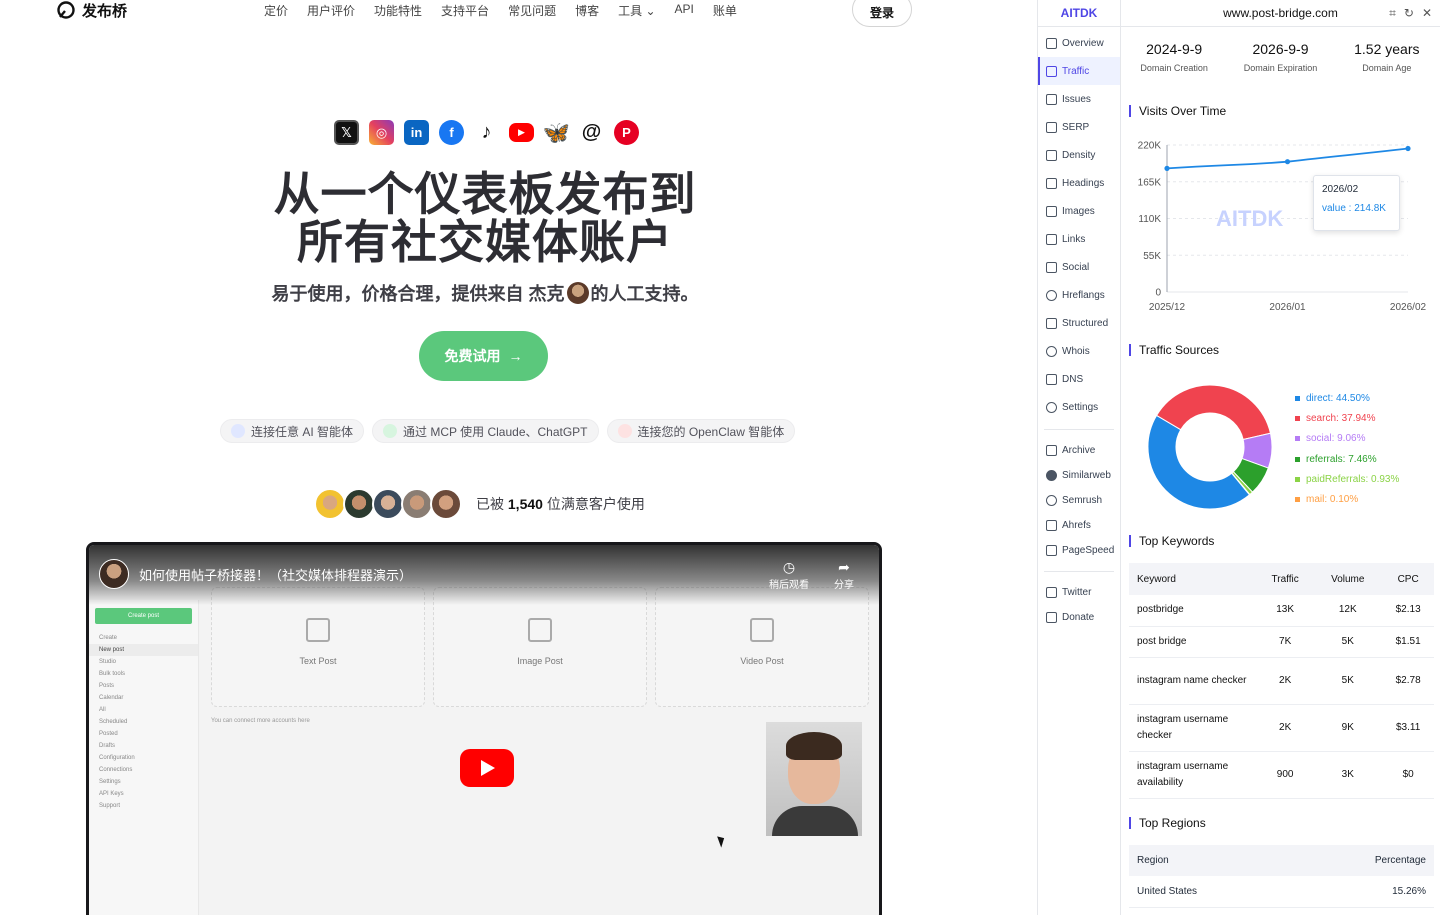 Image resolution: width=1440 pixels, height=915 pixels. What do you see at coordinates (1193, 579) in the screenshot?
I see `column-header: Keyword` at bounding box center [1193, 579].